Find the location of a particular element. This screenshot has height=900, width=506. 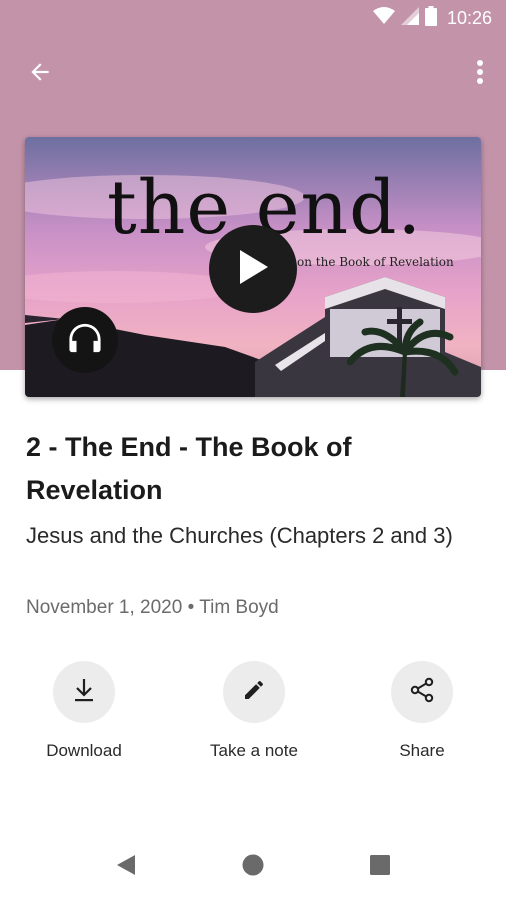

pencil-icon is located at coordinates (254, 692).